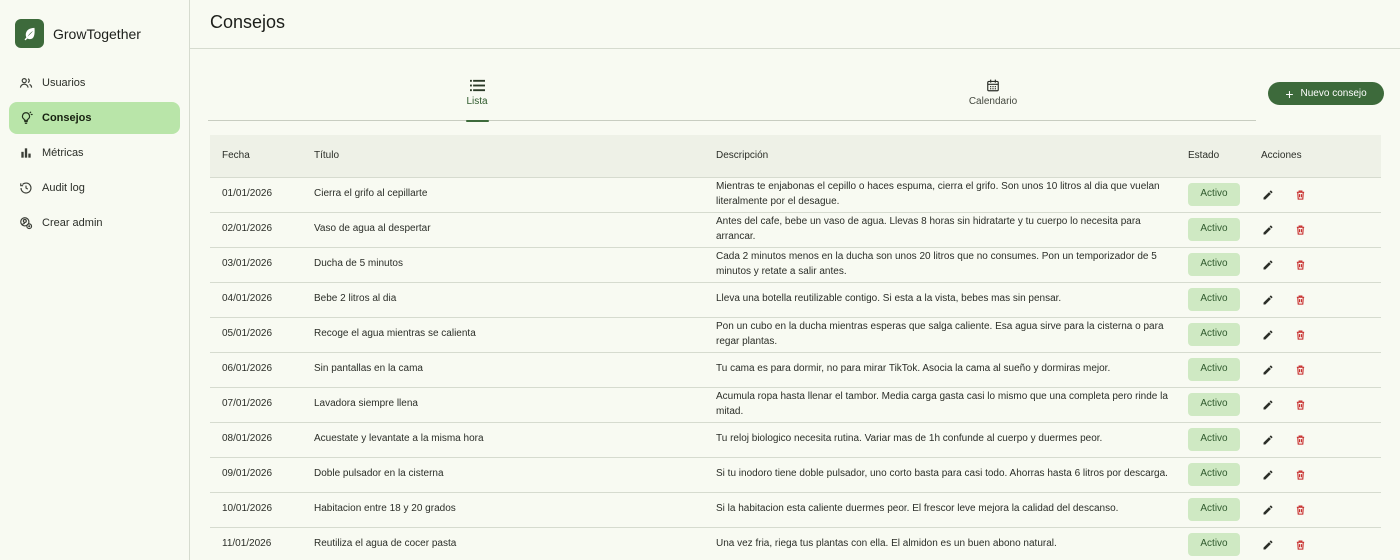 The width and height of the screenshot is (1400, 560). I want to click on tab-calendario: Calendario, so click(993, 95).